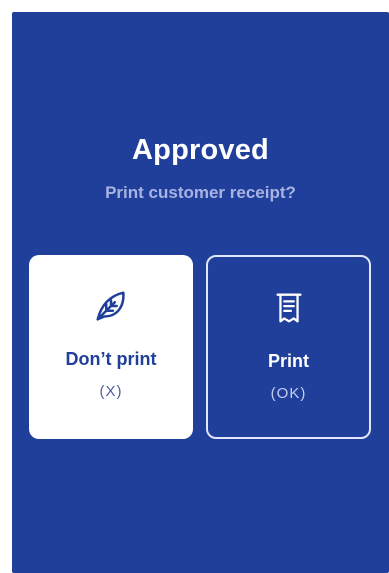  Describe the element at coordinates (288, 393) in the screenshot. I see `print-key-hint: (OK)` at that location.